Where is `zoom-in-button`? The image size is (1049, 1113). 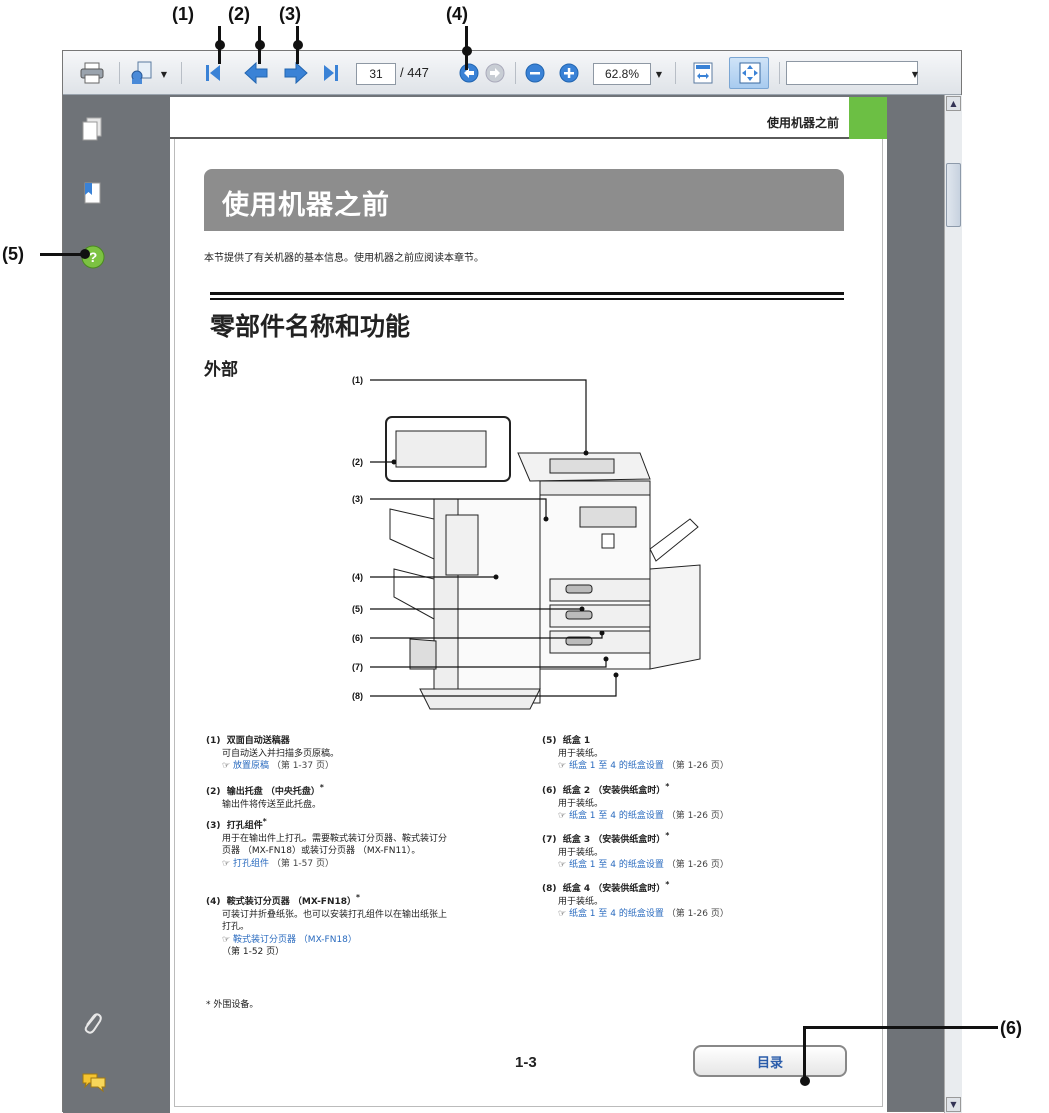 zoom-in-button is located at coordinates (569, 73).